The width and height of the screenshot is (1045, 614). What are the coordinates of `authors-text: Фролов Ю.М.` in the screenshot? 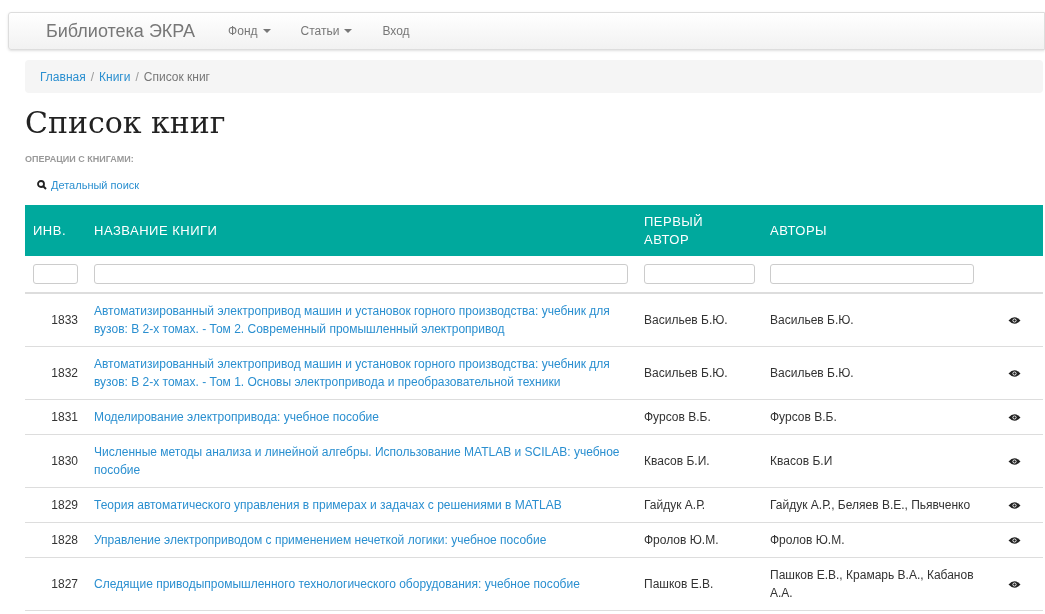 It's located at (807, 540).